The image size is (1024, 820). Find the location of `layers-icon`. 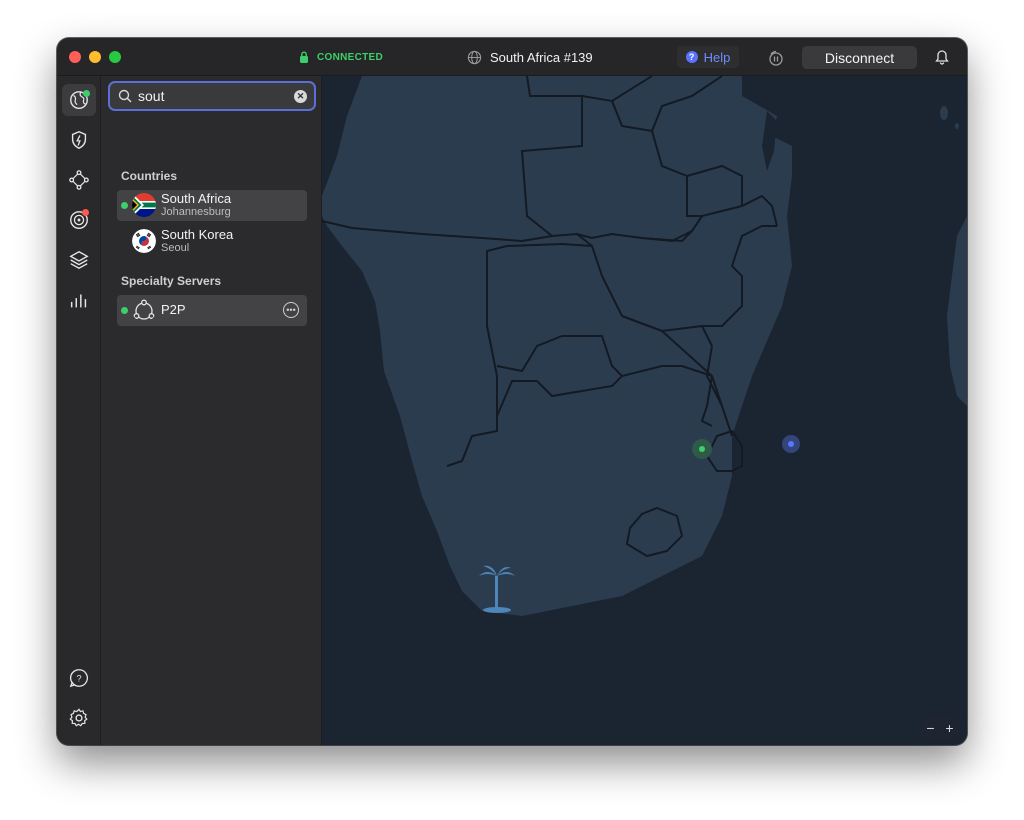

layers-icon is located at coordinates (79, 260).